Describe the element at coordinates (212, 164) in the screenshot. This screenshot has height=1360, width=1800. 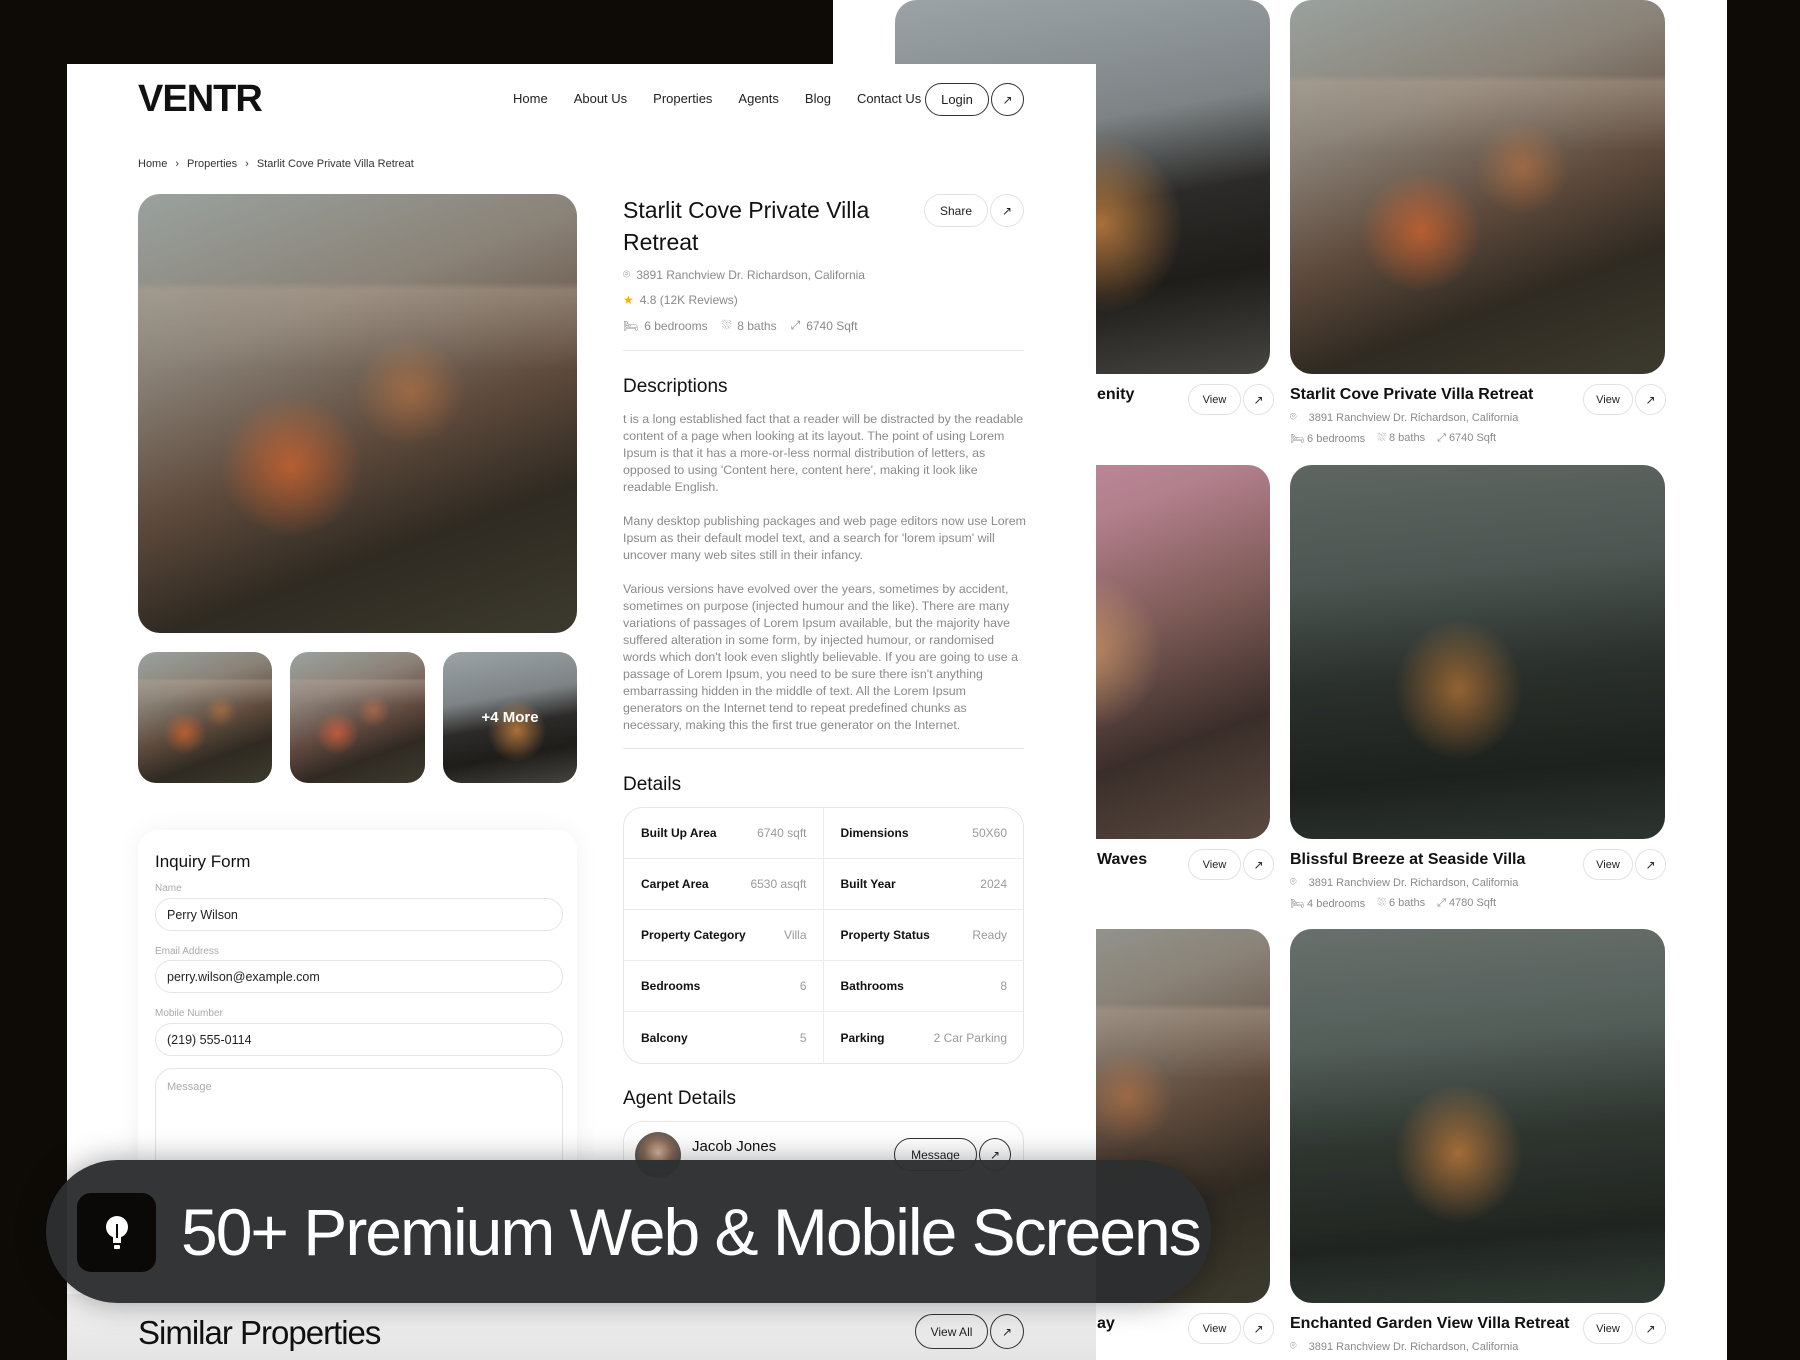
I see `breadcrumb-properties: Properties` at that location.